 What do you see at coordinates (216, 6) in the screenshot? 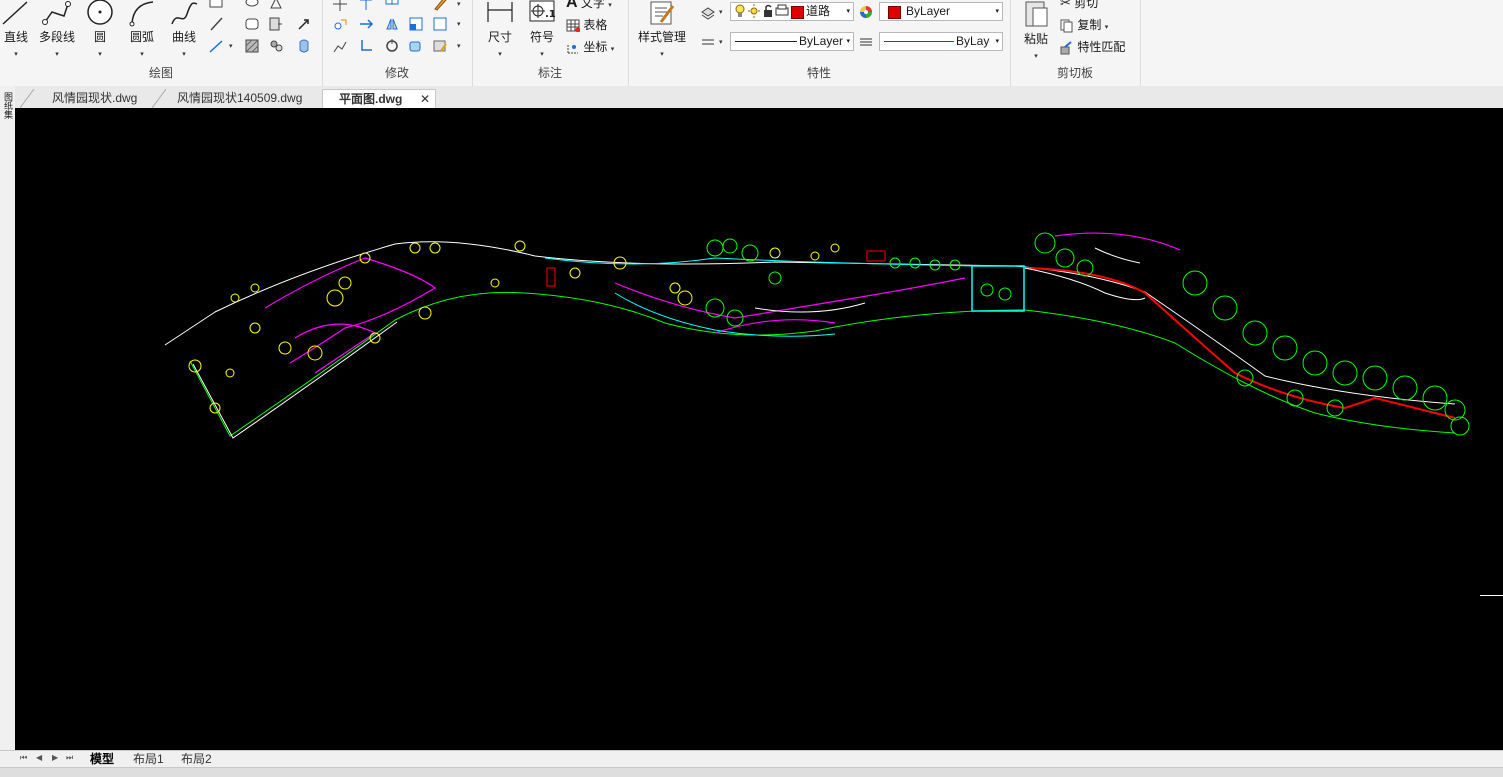
I see `rectangle-icon` at bounding box center [216, 6].